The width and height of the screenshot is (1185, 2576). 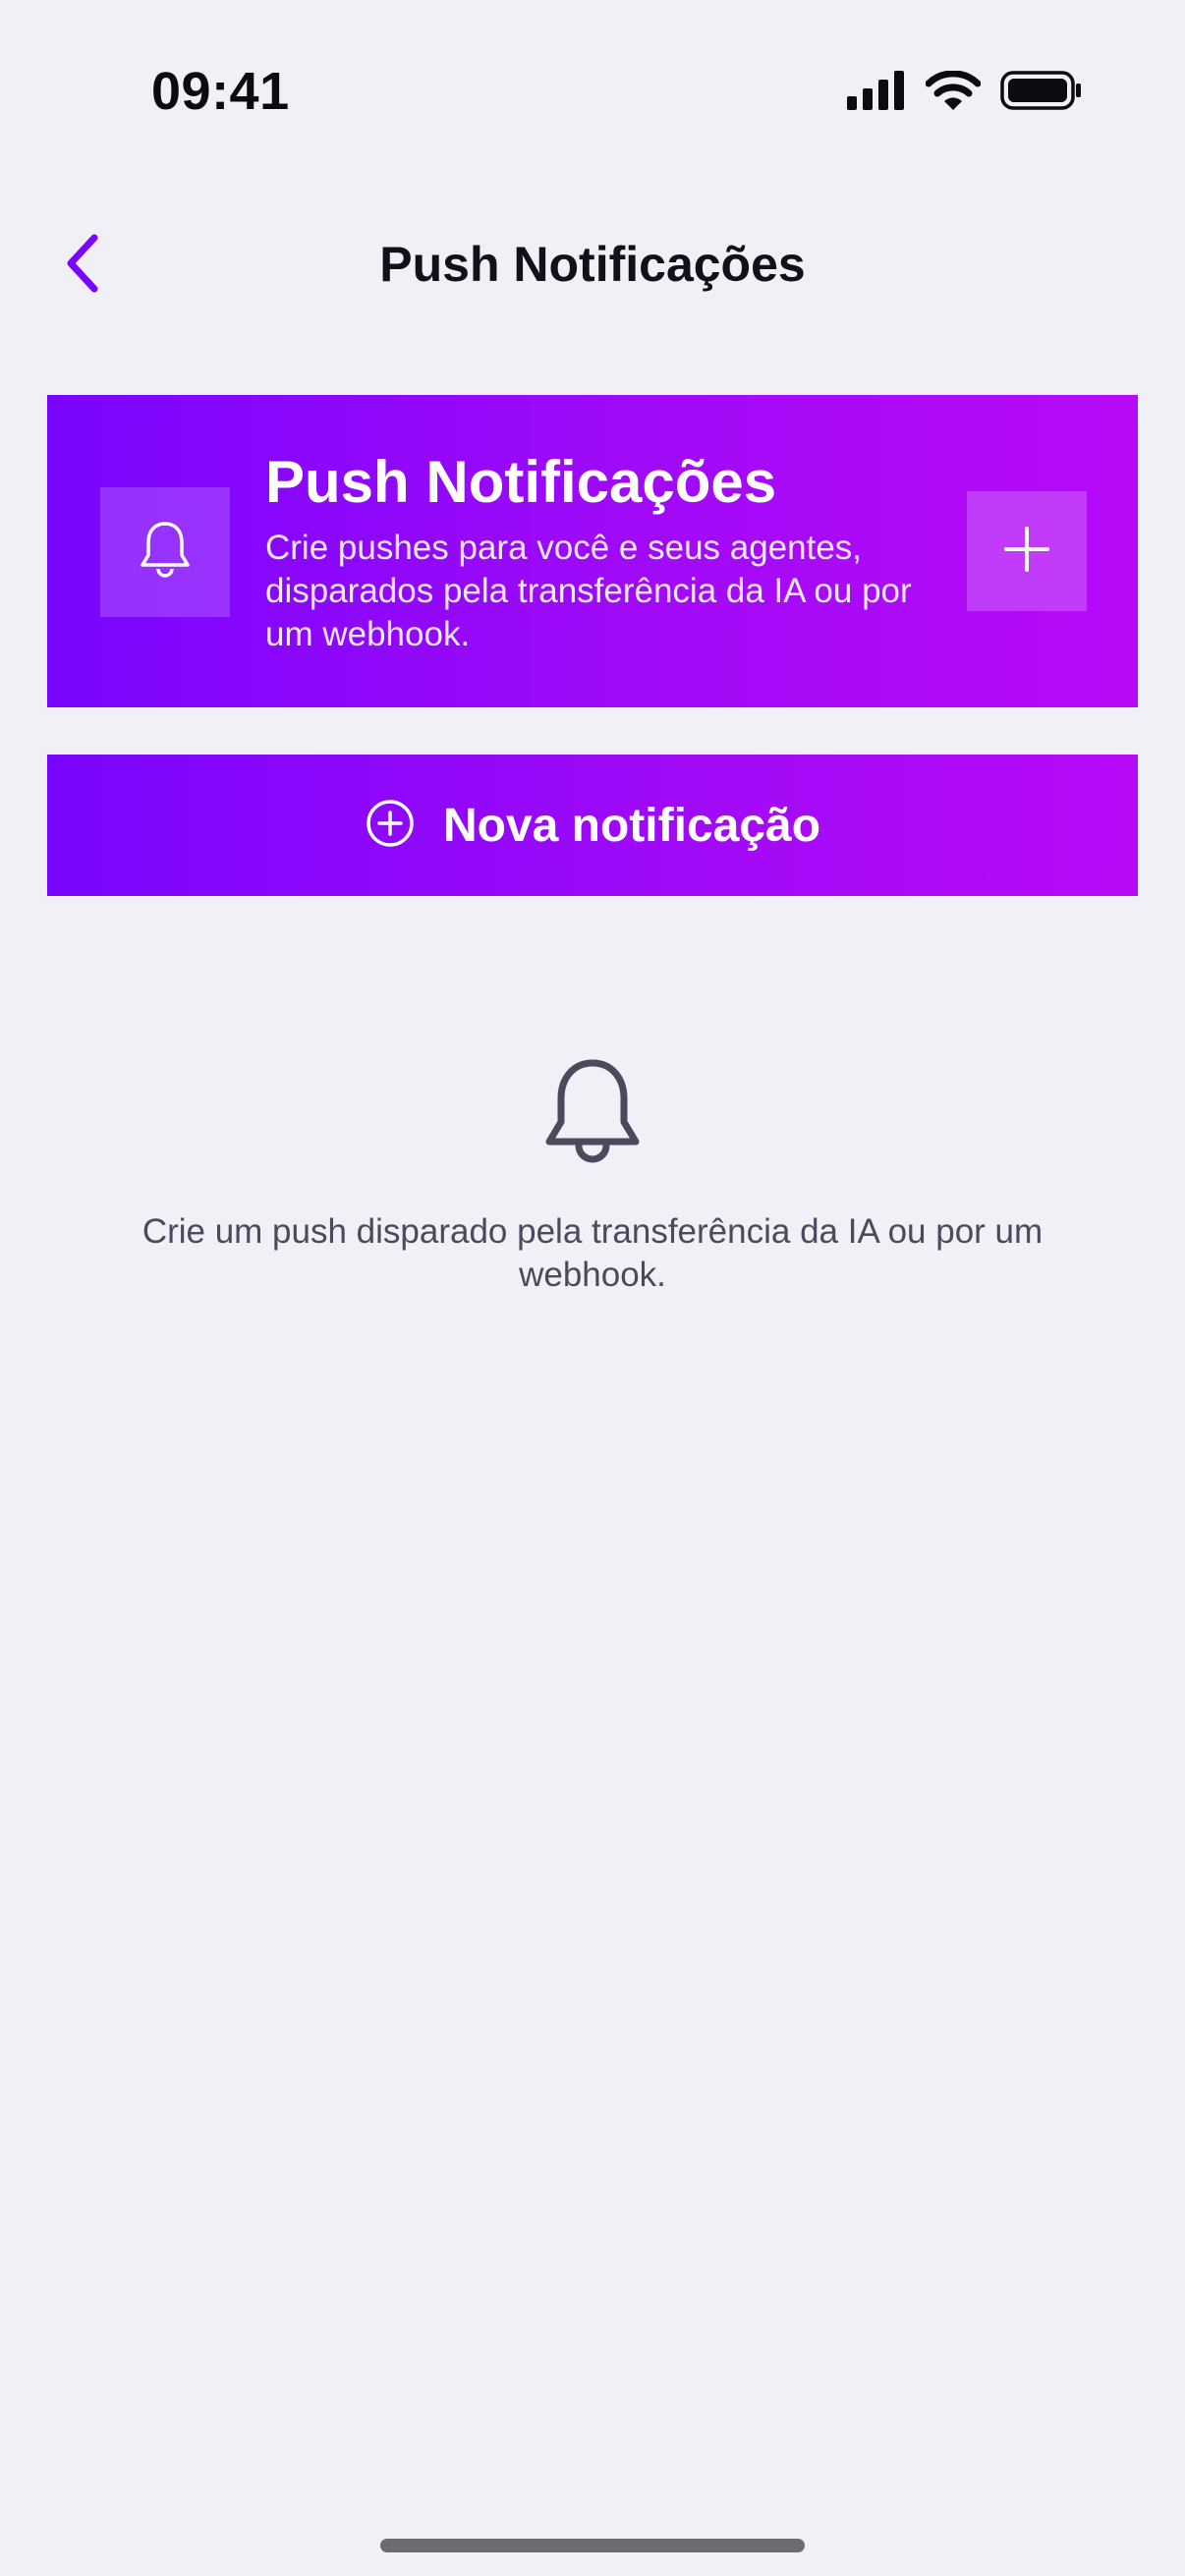 I want to click on nav-header: Push Notificações, so click(x=592, y=265).